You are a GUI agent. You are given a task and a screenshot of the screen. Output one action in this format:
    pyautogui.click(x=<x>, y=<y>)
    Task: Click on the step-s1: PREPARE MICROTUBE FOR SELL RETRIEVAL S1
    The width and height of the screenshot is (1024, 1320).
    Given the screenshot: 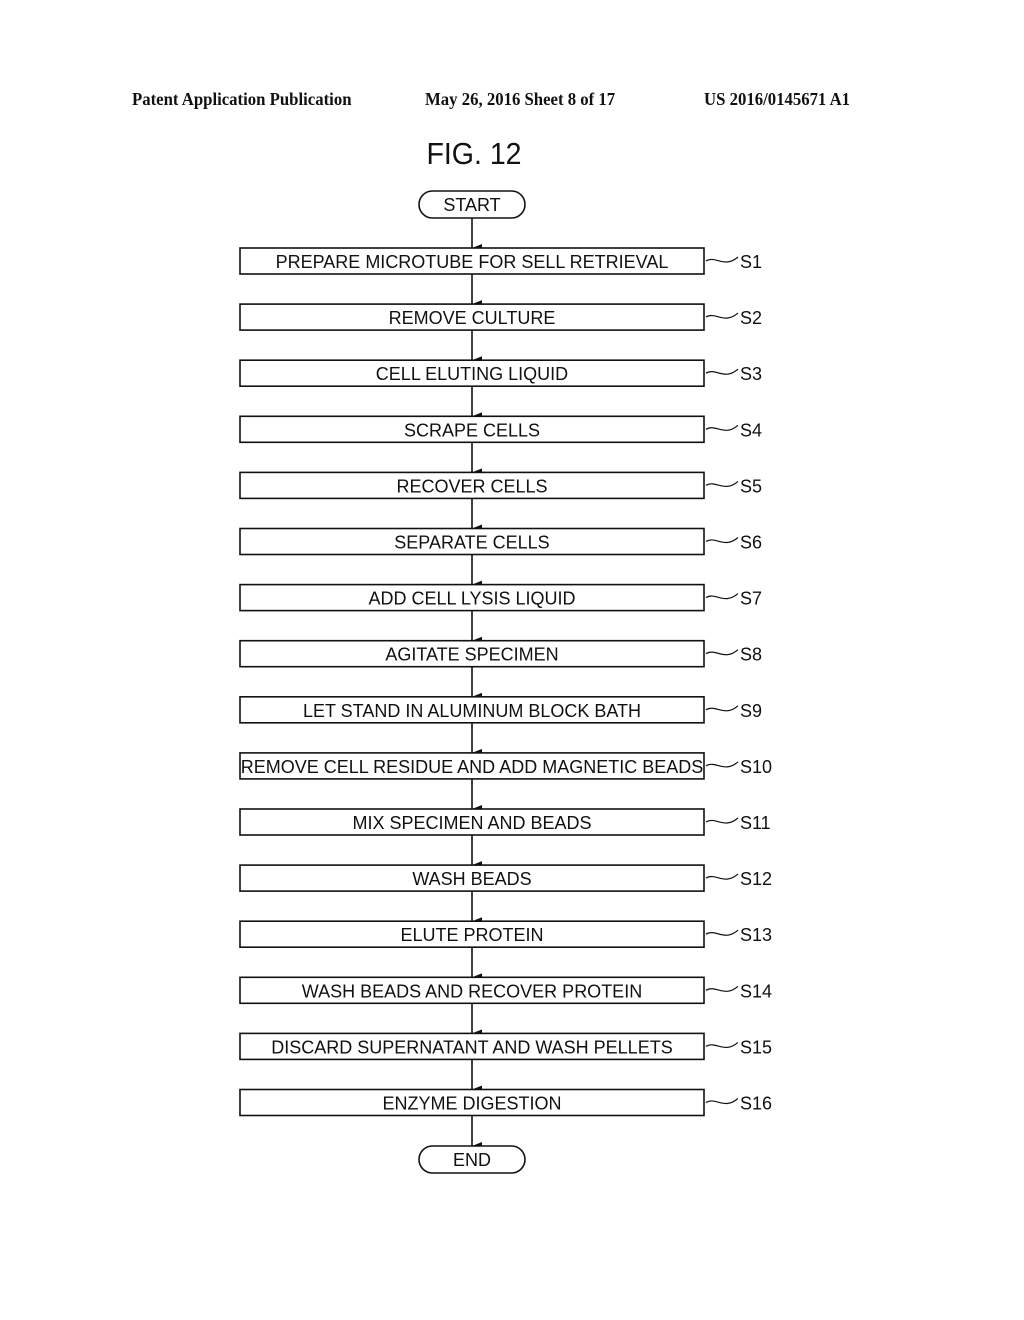 What is the action you would take?
    pyautogui.click(x=500, y=261)
    